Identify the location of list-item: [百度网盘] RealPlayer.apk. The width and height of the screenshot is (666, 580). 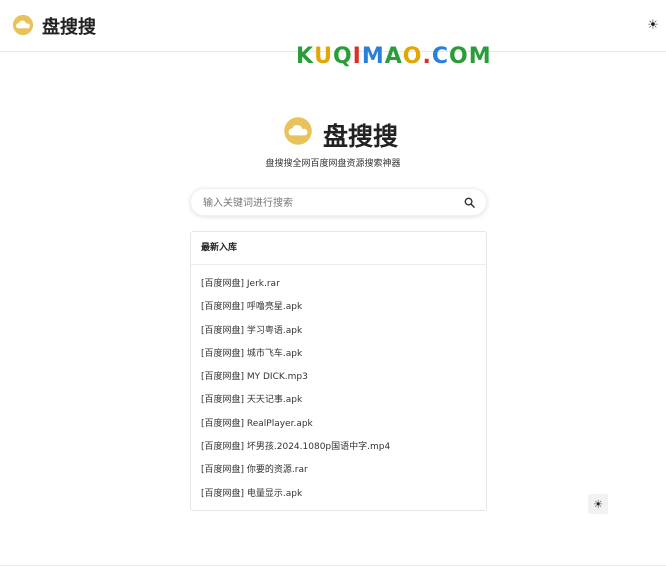
(295, 428).